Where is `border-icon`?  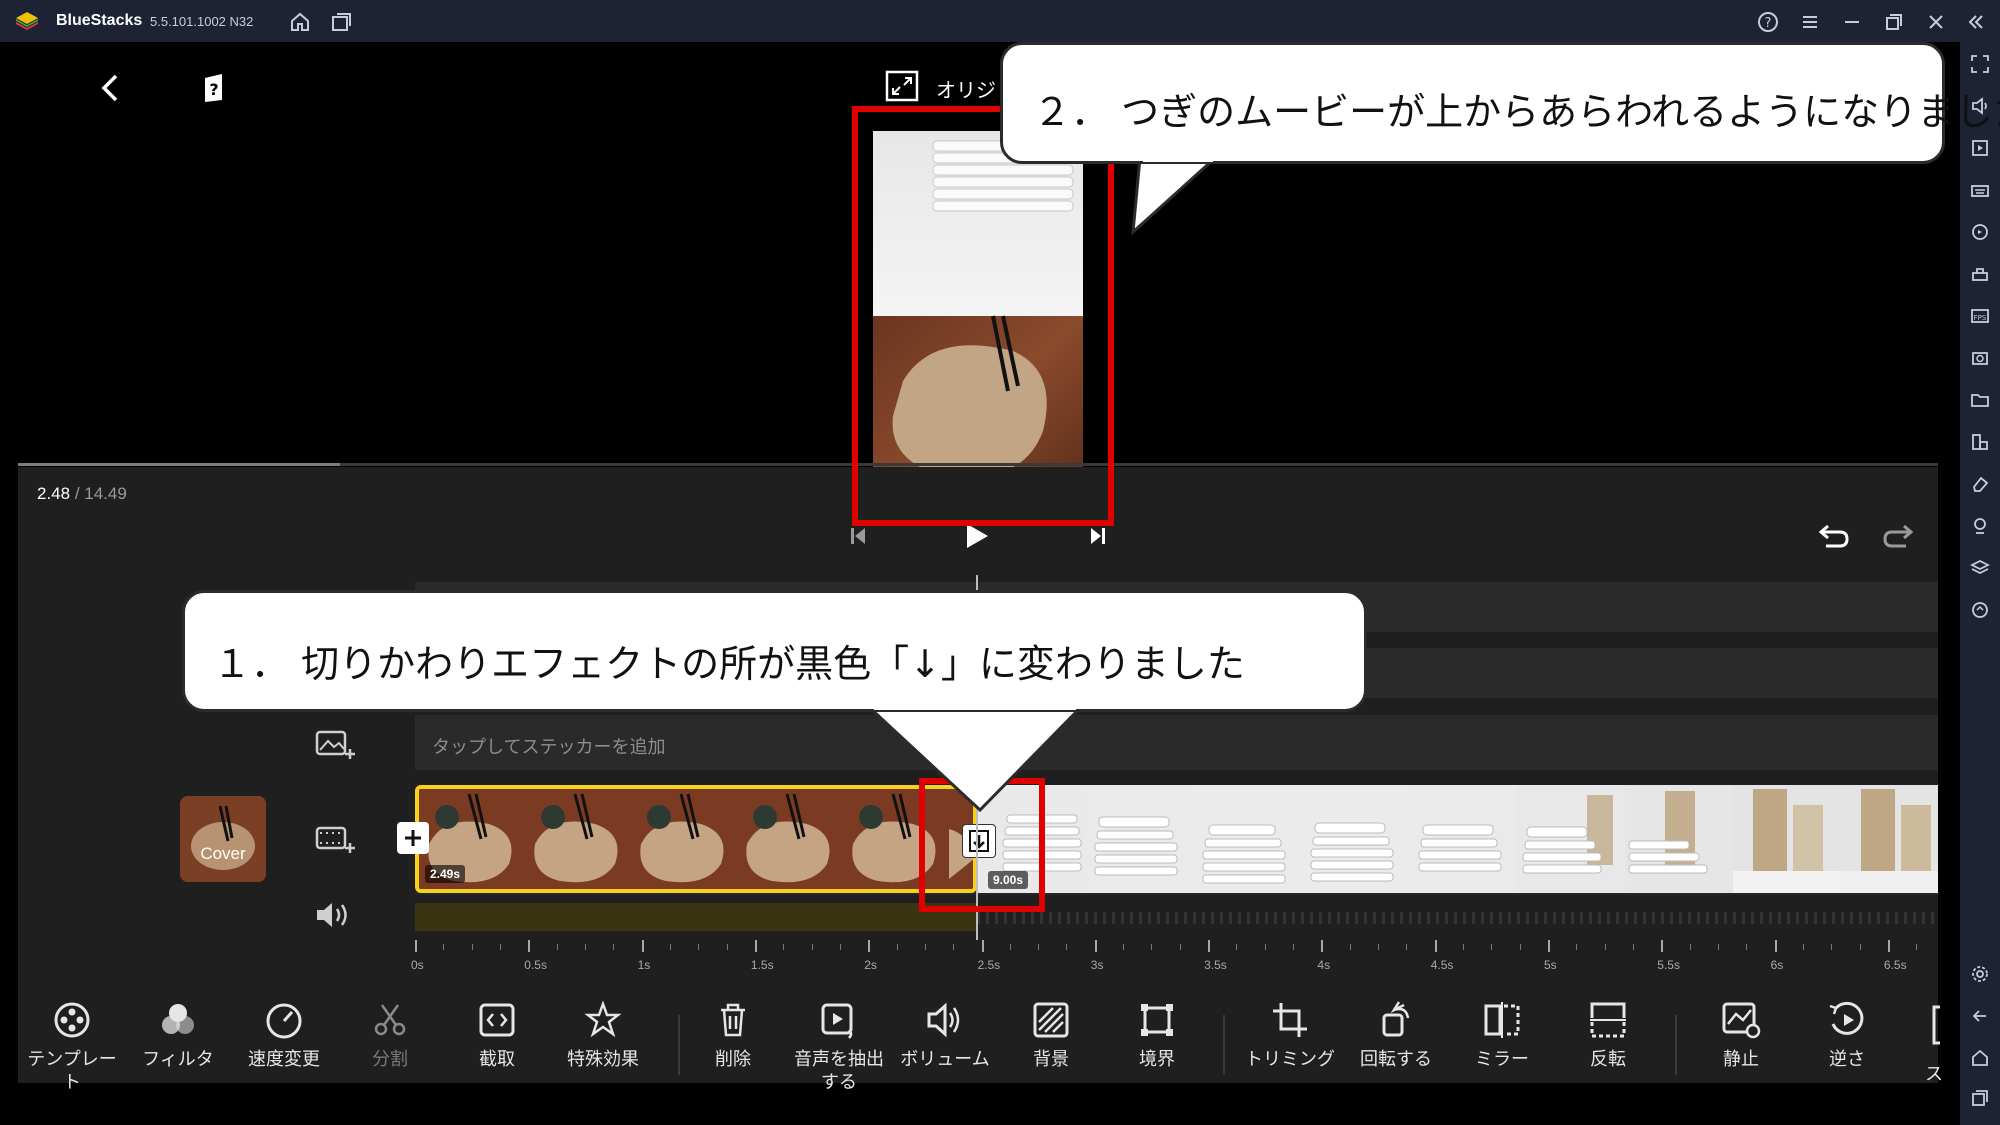 border-icon is located at coordinates (1157, 1020).